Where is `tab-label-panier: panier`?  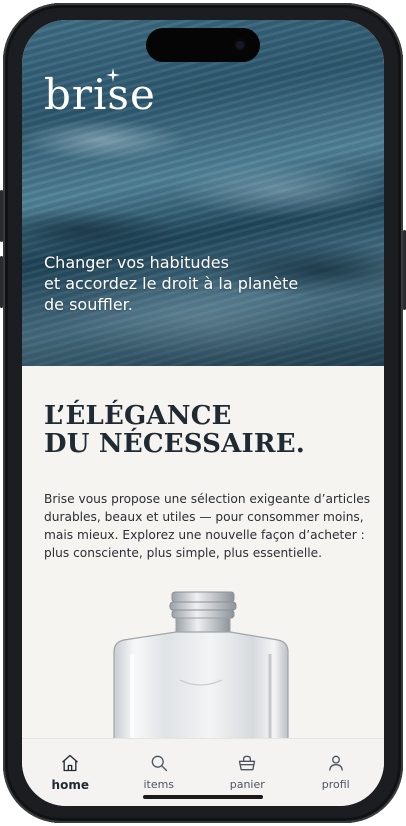 tab-label-panier: panier is located at coordinates (247, 784).